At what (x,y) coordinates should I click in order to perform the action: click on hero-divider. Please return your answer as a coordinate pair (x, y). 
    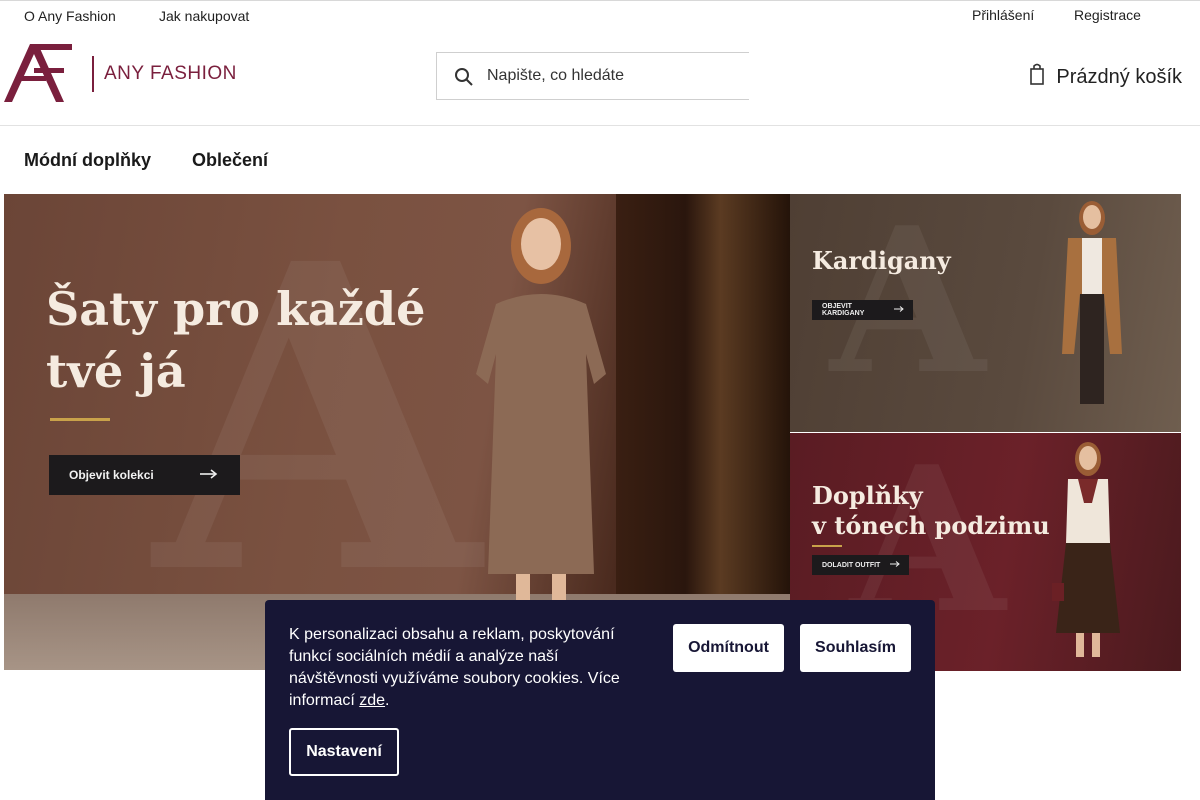
    Looking at the image, I should click on (80, 419).